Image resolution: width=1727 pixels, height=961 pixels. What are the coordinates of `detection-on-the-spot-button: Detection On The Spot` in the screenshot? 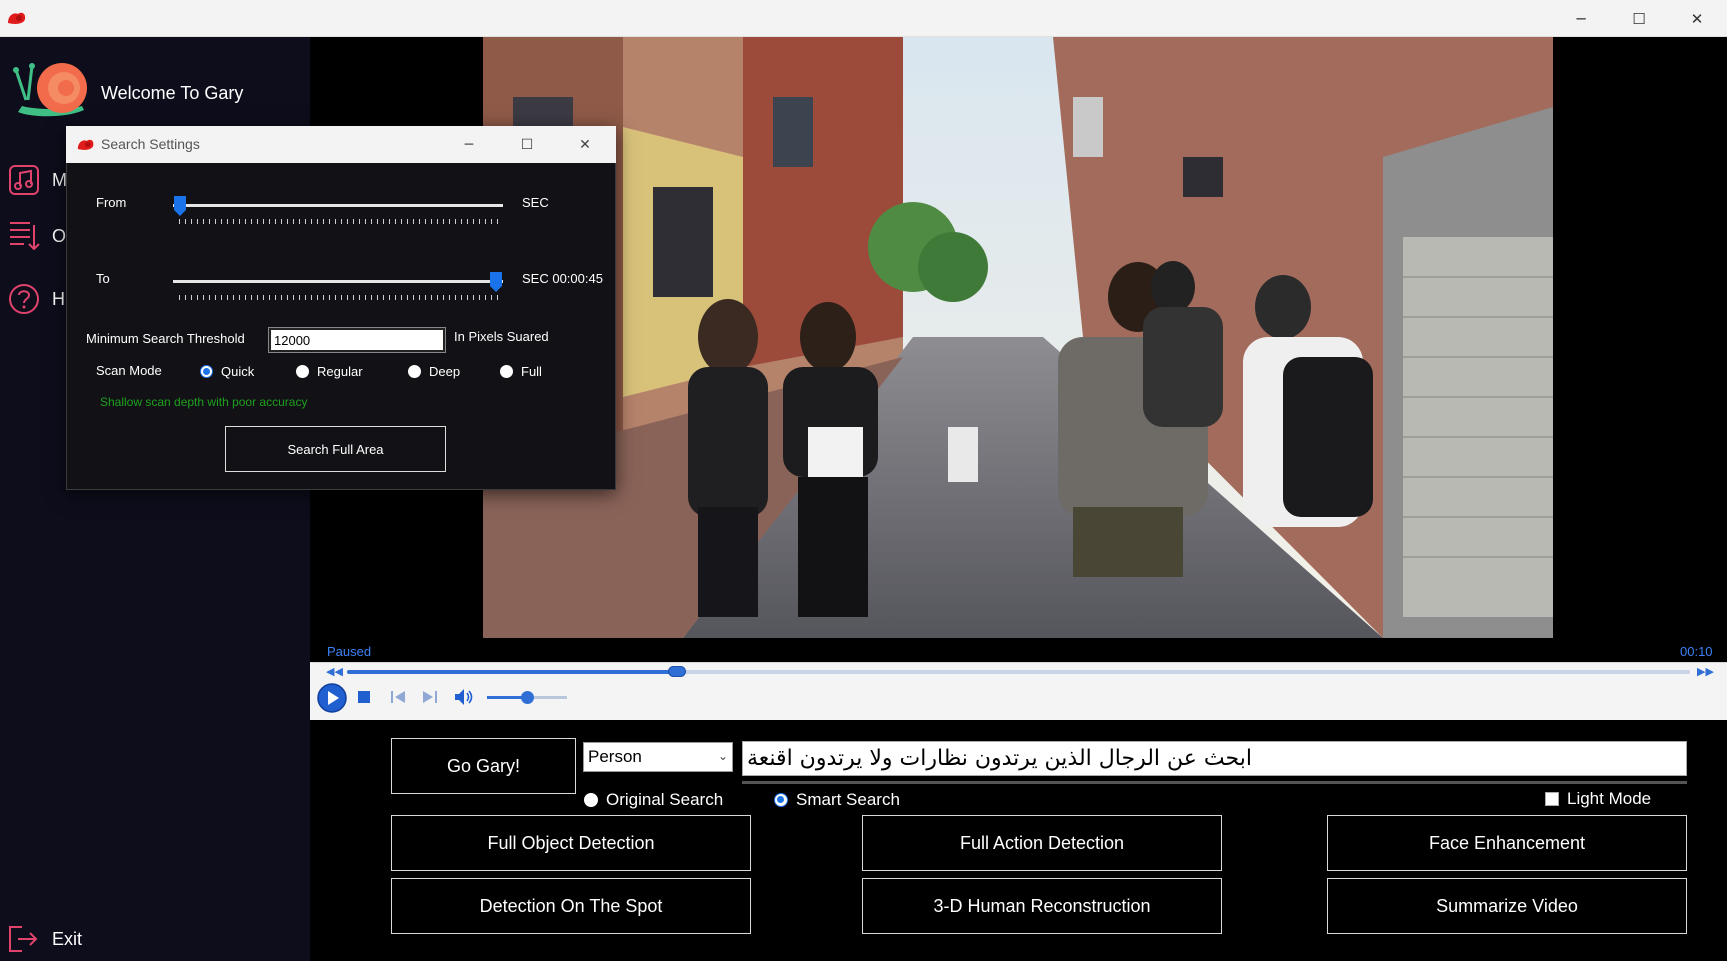 It's located at (571, 906).